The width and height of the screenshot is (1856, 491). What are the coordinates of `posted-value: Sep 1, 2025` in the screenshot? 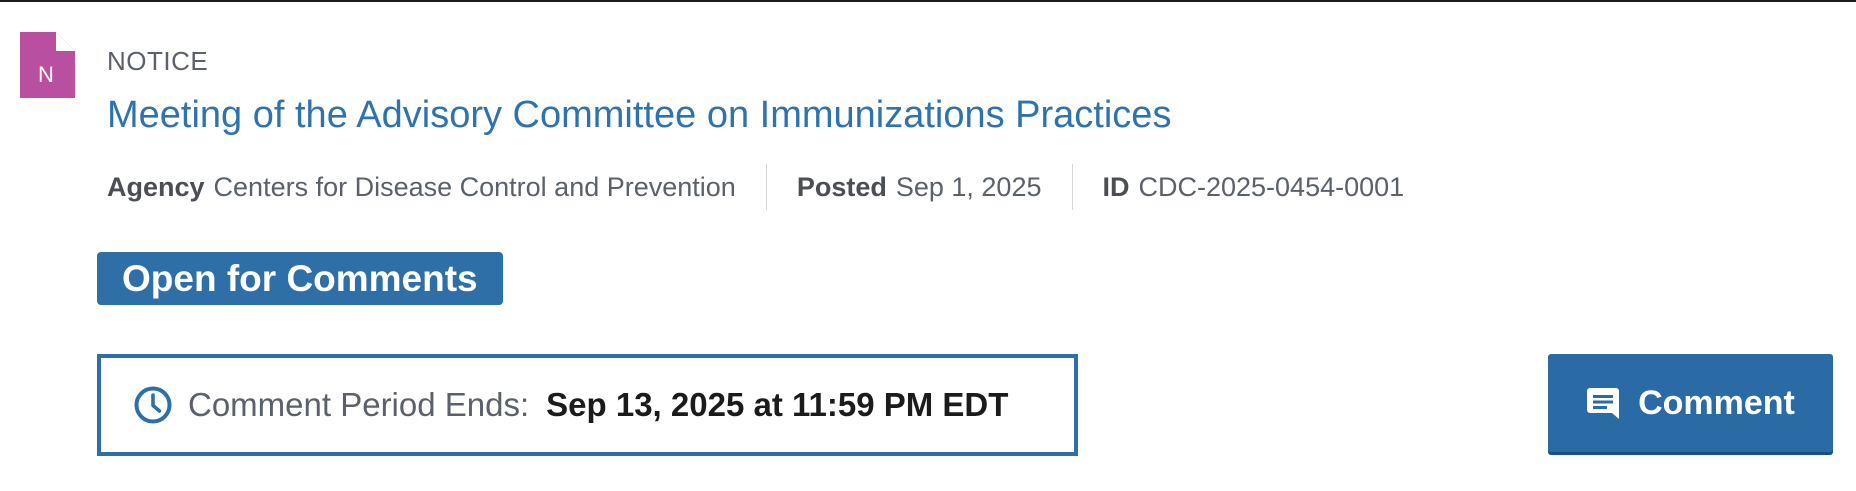 It's located at (968, 186).